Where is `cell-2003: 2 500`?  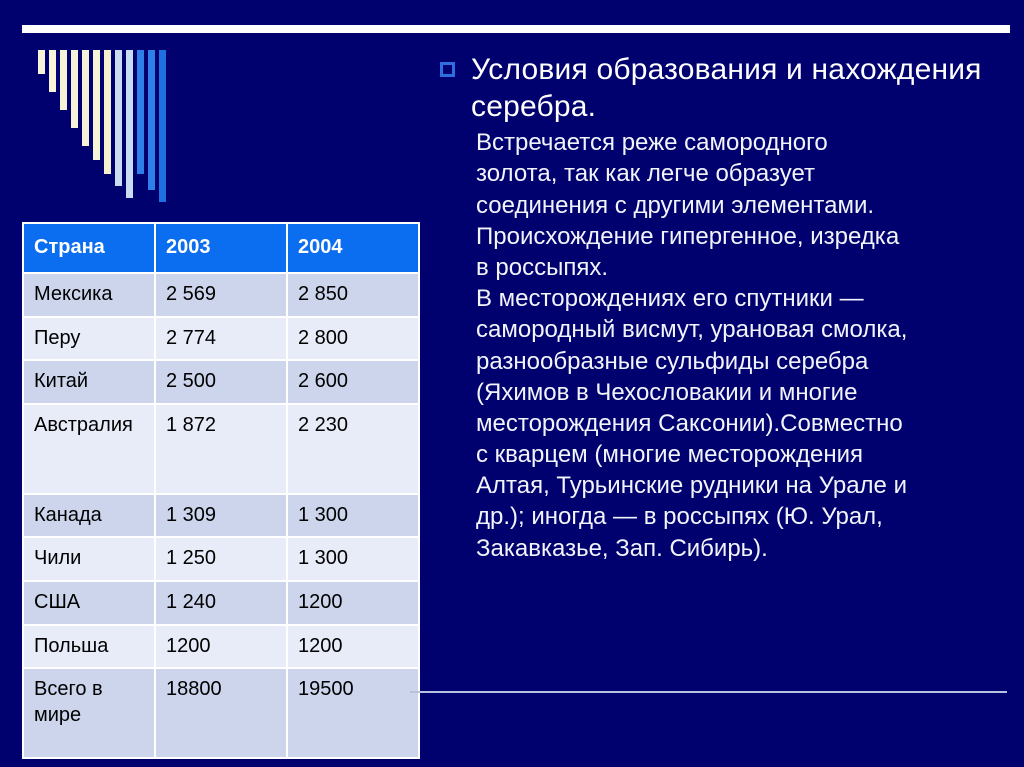
cell-2003: 2 500 is located at coordinates (221, 382).